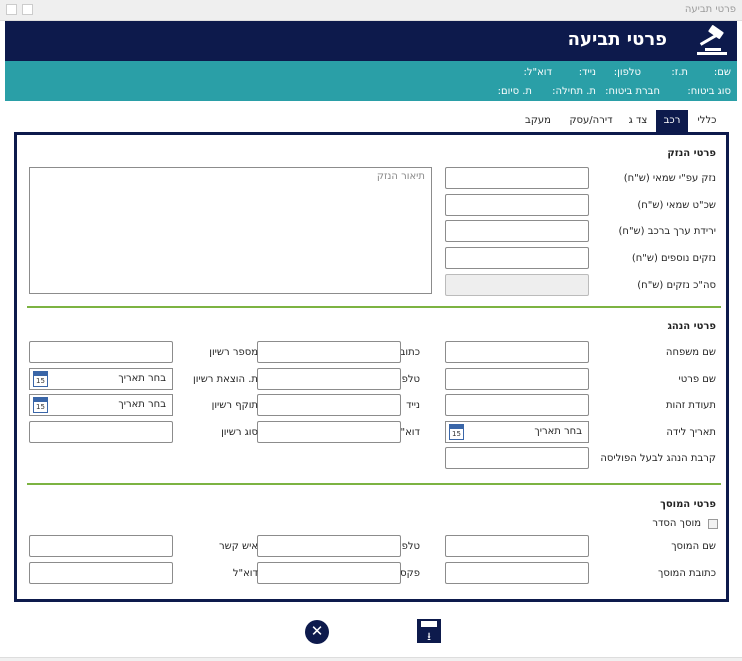 The image size is (742, 661). What do you see at coordinates (142, 378) in the screenshot?
I see `license-issue-date-value: בחר תאריך` at bounding box center [142, 378].